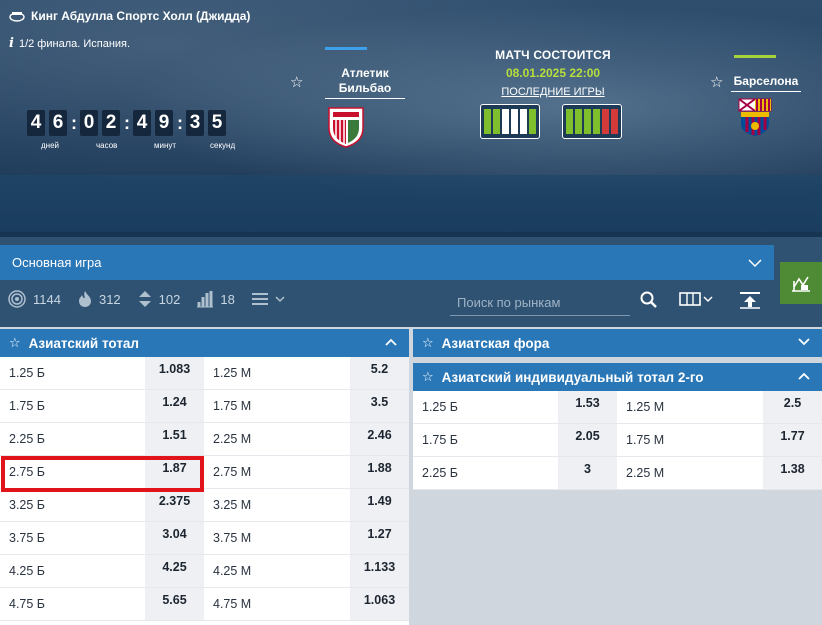 This screenshot has width=822, height=625. I want to click on market-search-input: Поиск по рынкам, so click(540, 303).